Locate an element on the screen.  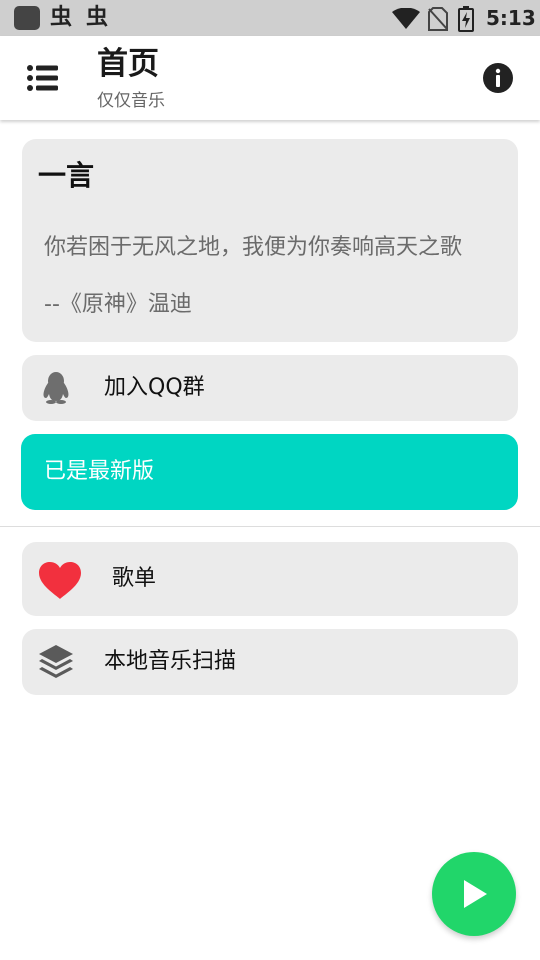
join-qq-group-button: 加入QQ群 is located at coordinates (270, 388).